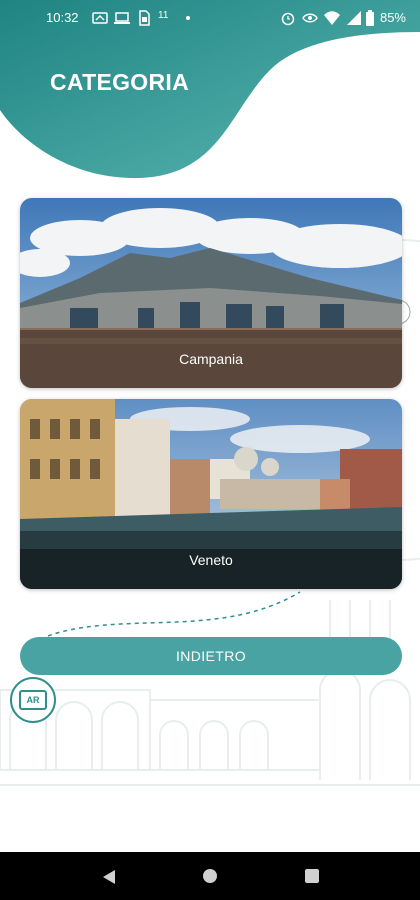 The image size is (420, 900). Describe the element at coordinates (62, 17) in the screenshot. I see `status-time: 10:32` at that location.